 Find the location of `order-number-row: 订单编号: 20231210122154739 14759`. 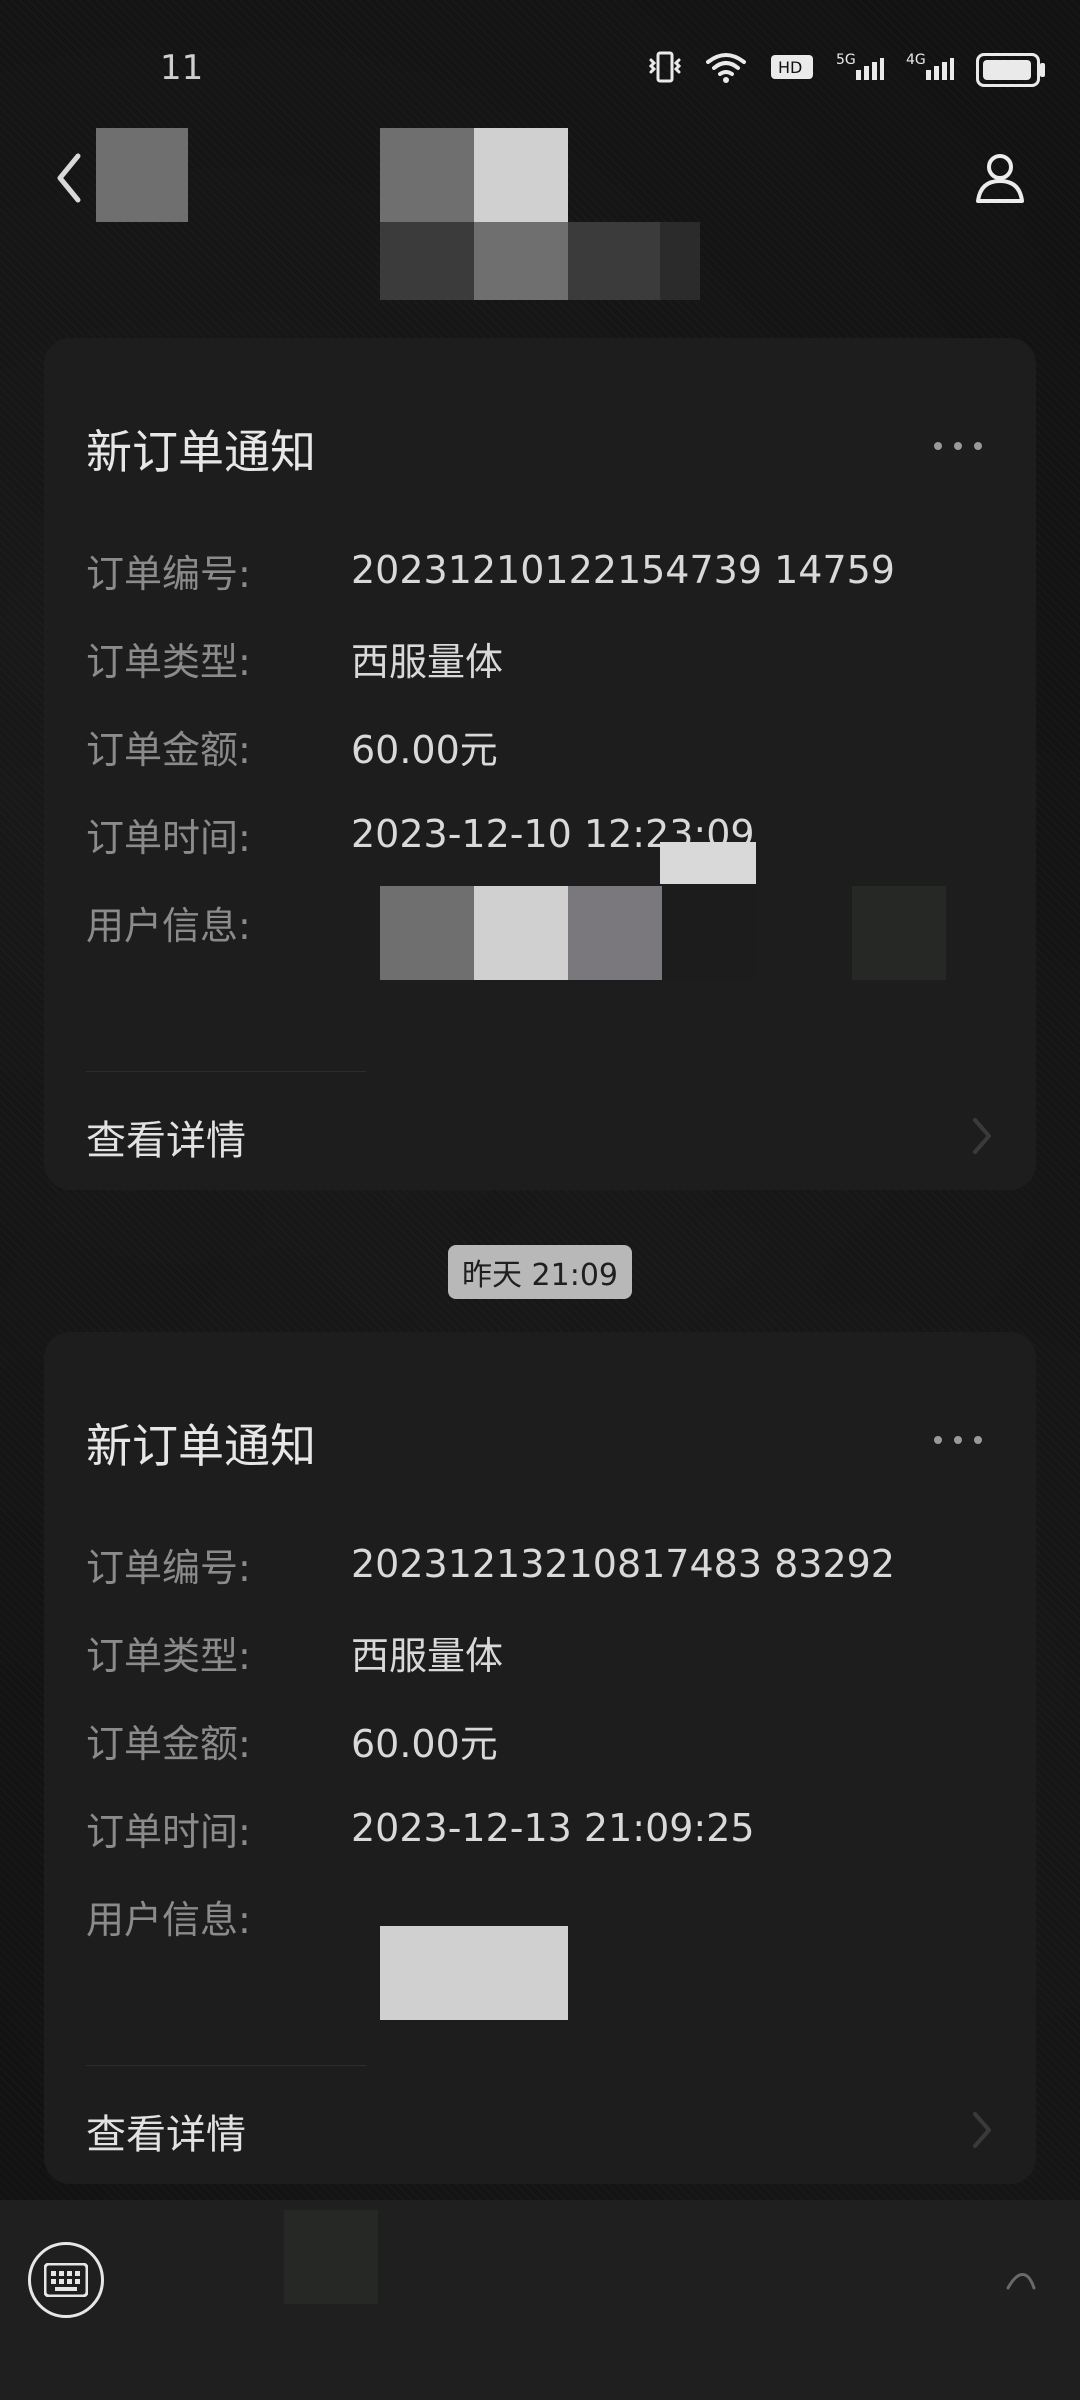

order-number-row: 订单编号: 20231210122154739 14759 is located at coordinates (540, 570).